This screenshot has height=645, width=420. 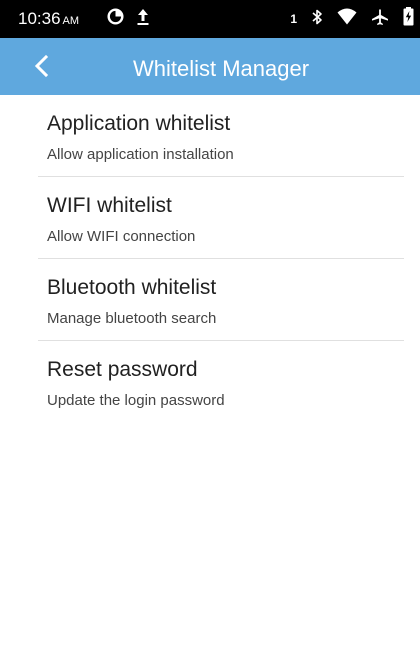 What do you see at coordinates (143, 19) in the screenshot?
I see `upload-icon` at bounding box center [143, 19].